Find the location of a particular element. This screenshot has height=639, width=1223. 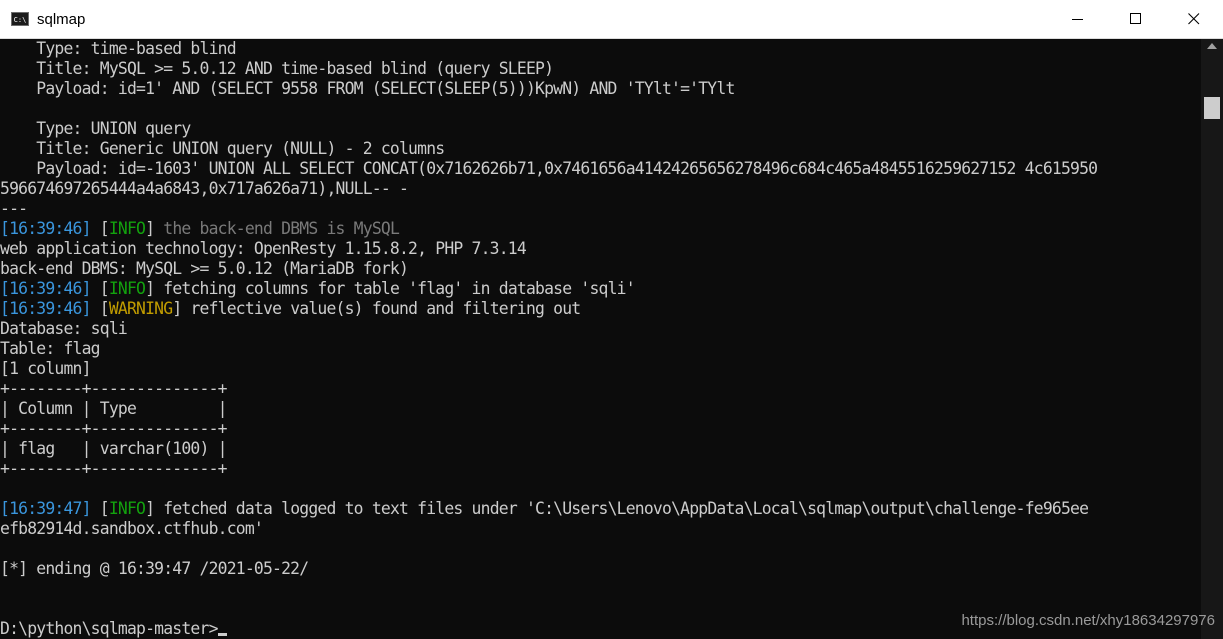

console-line: efb82914d.sandbox.ctfhub.com' is located at coordinates (132, 528).